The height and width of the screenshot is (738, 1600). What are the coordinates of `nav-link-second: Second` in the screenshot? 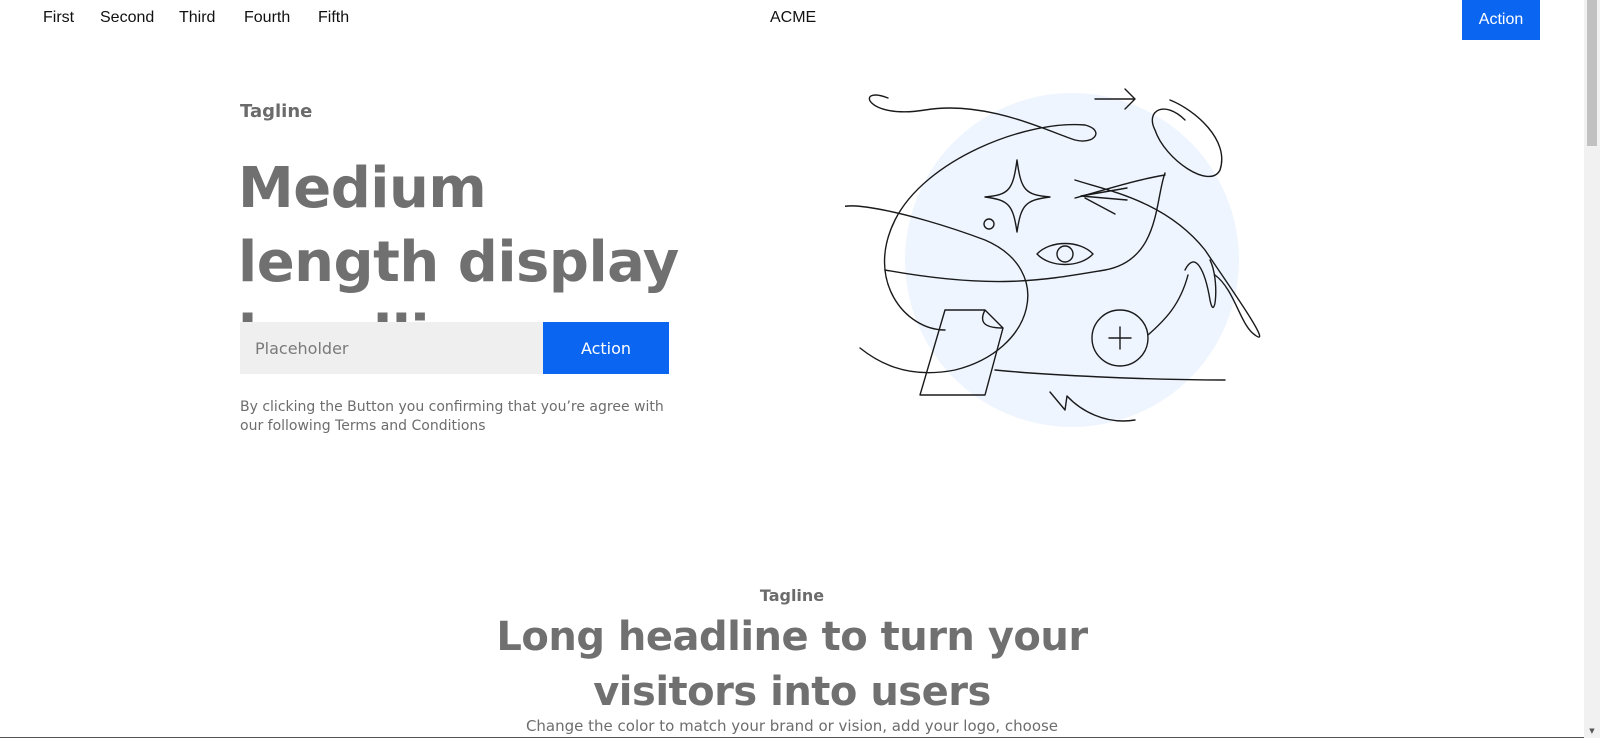 It's located at (127, 18).